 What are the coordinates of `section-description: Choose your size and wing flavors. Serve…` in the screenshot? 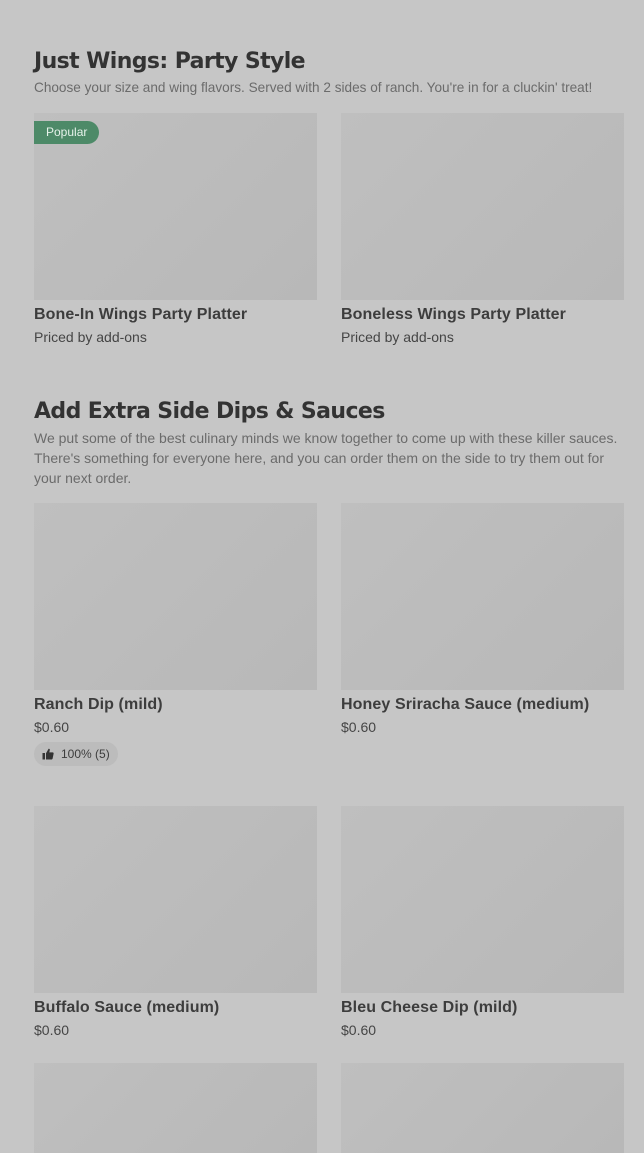 It's located at (313, 87).